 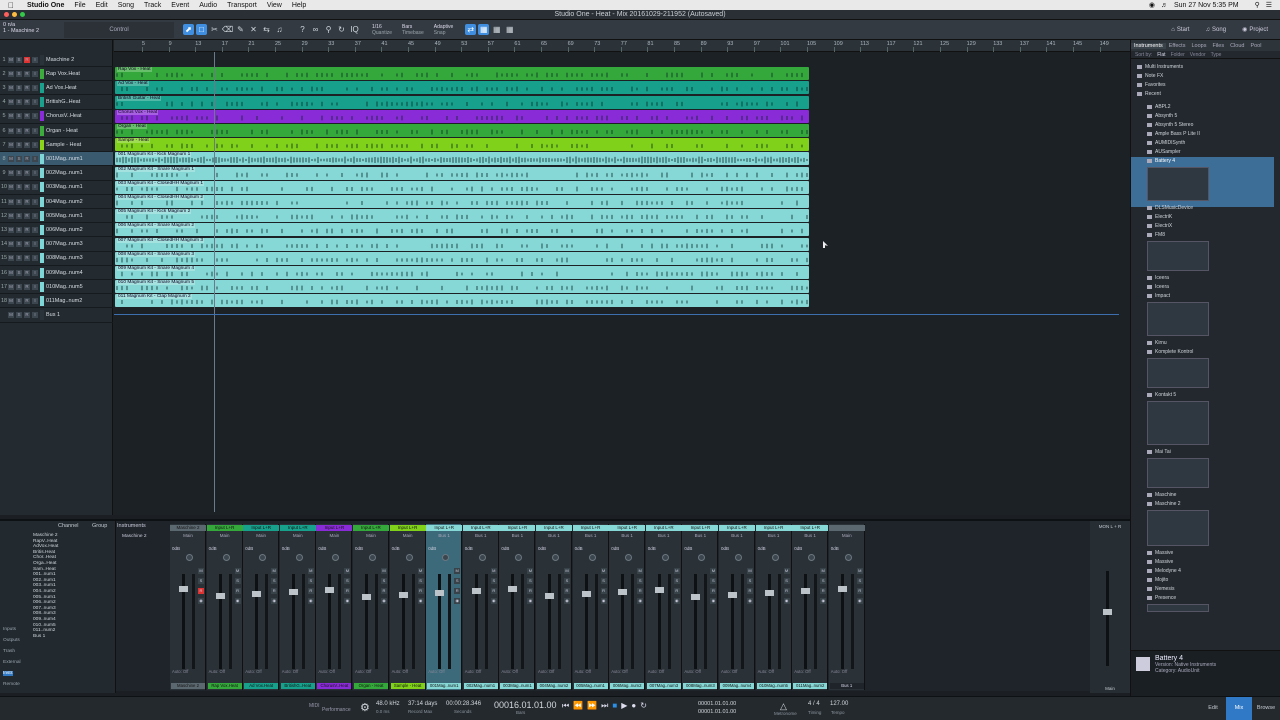 I want to click on seconds-display: 00:00:28.346, so click(x=463, y=704).